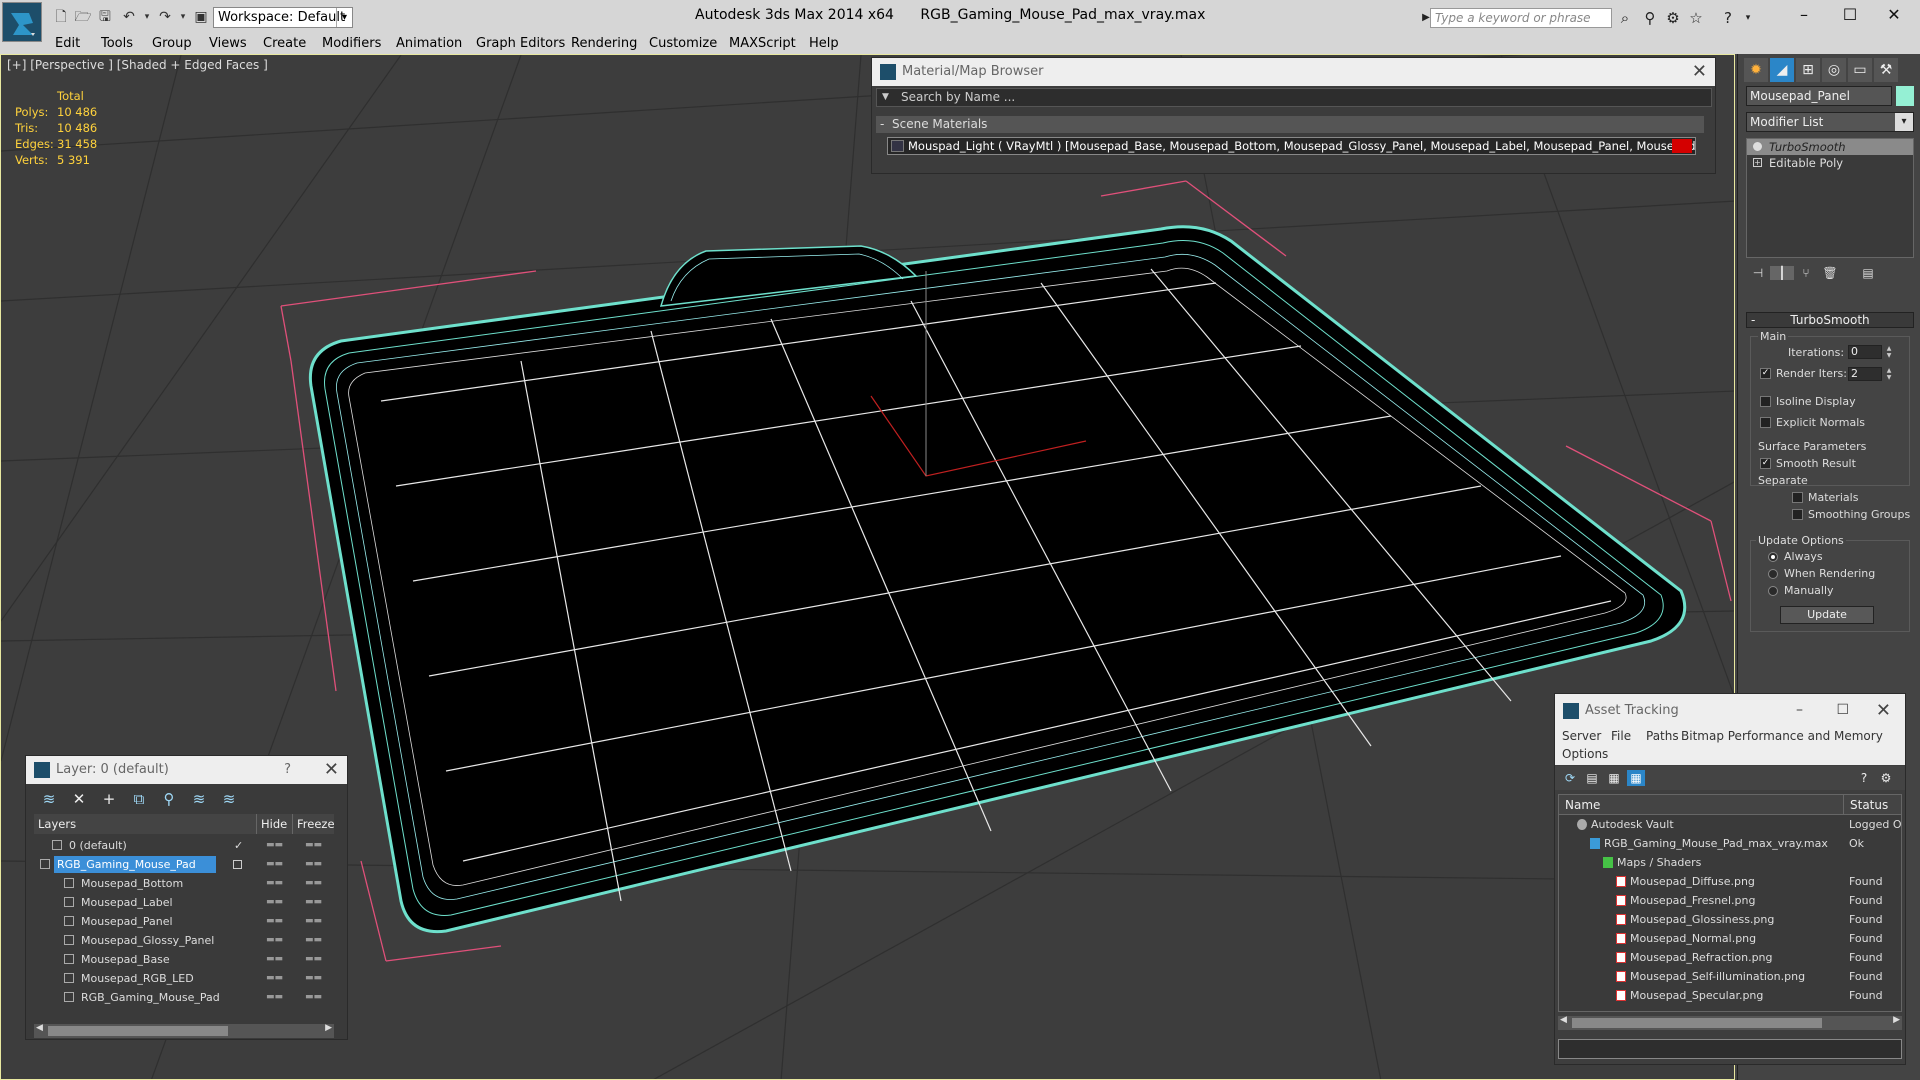  I want to click on asset-row: Mousepad_Fresnel.png Found, so click(1730, 900).